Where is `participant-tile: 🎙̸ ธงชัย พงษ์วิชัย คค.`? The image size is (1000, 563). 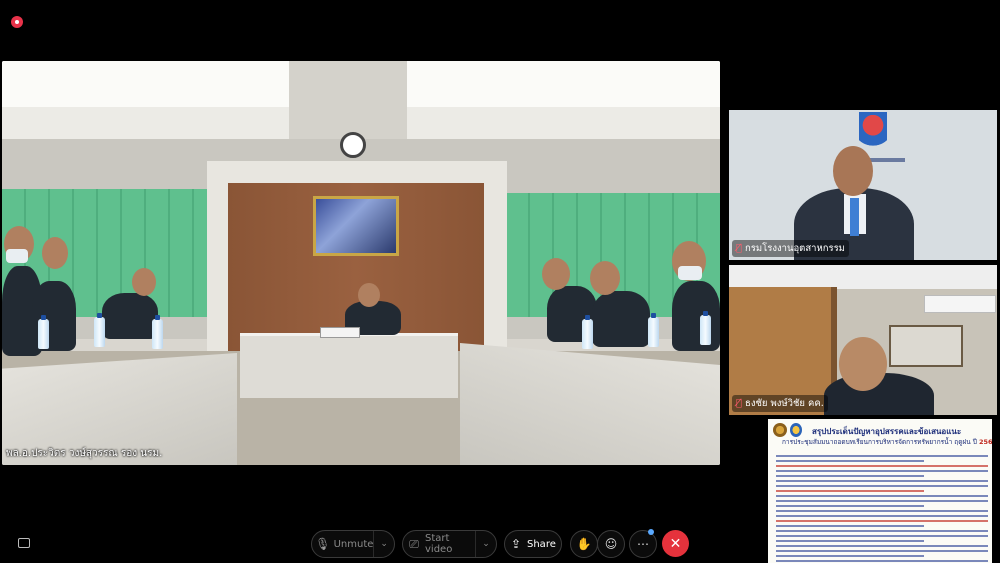 participant-tile: 🎙̸ ธงชัย พงษ์วิชัย คค. is located at coordinates (863, 340).